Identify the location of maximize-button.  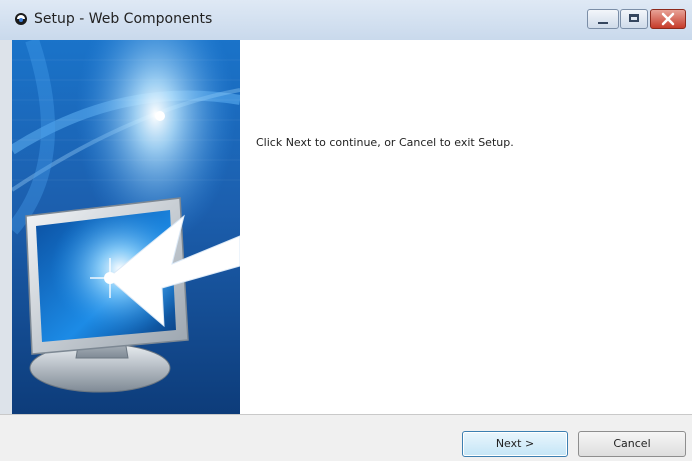
(634, 19).